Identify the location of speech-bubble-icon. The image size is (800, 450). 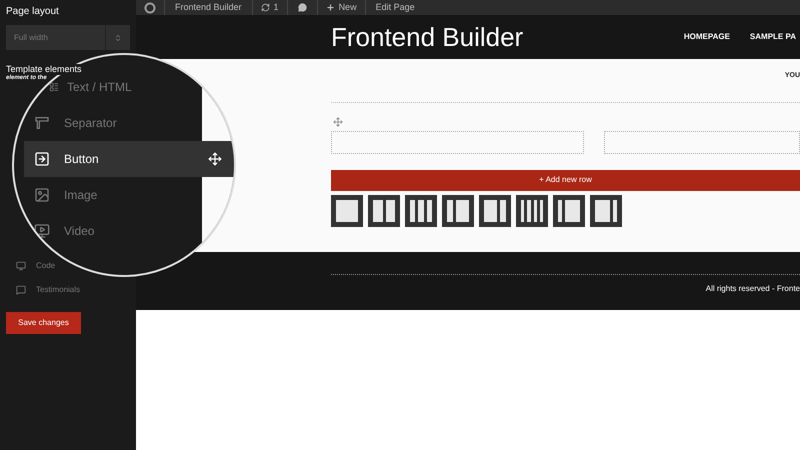
(21, 290).